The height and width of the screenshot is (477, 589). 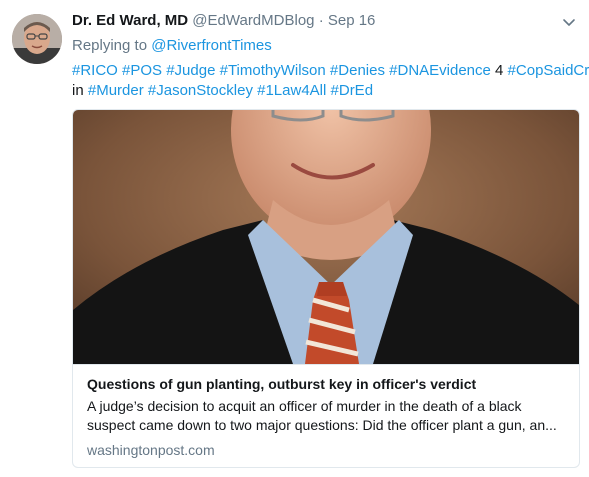 What do you see at coordinates (151, 450) in the screenshot?
I see `card-domain: washingtonpost.com` at bounding box center [151, 450].